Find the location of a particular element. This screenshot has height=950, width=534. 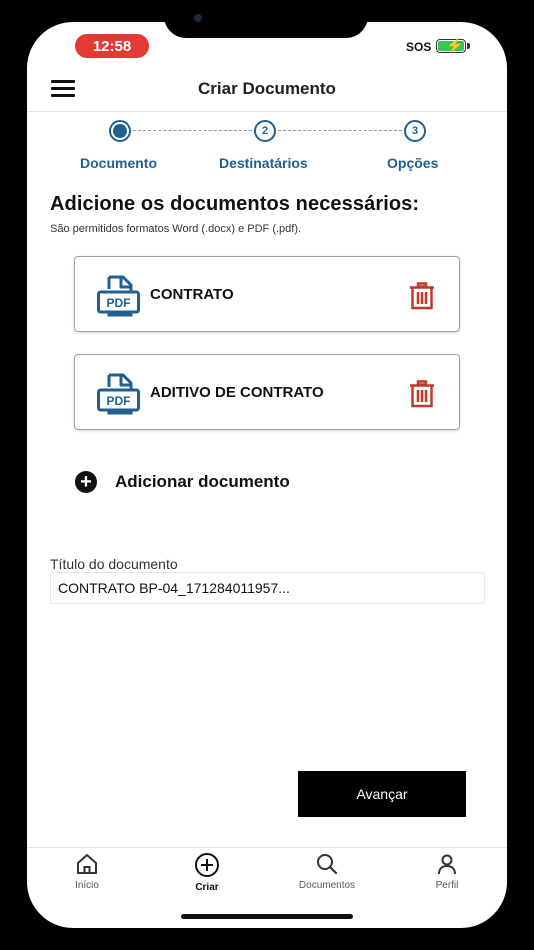

status-time: 12:58 is located at coordinates (112, 46).